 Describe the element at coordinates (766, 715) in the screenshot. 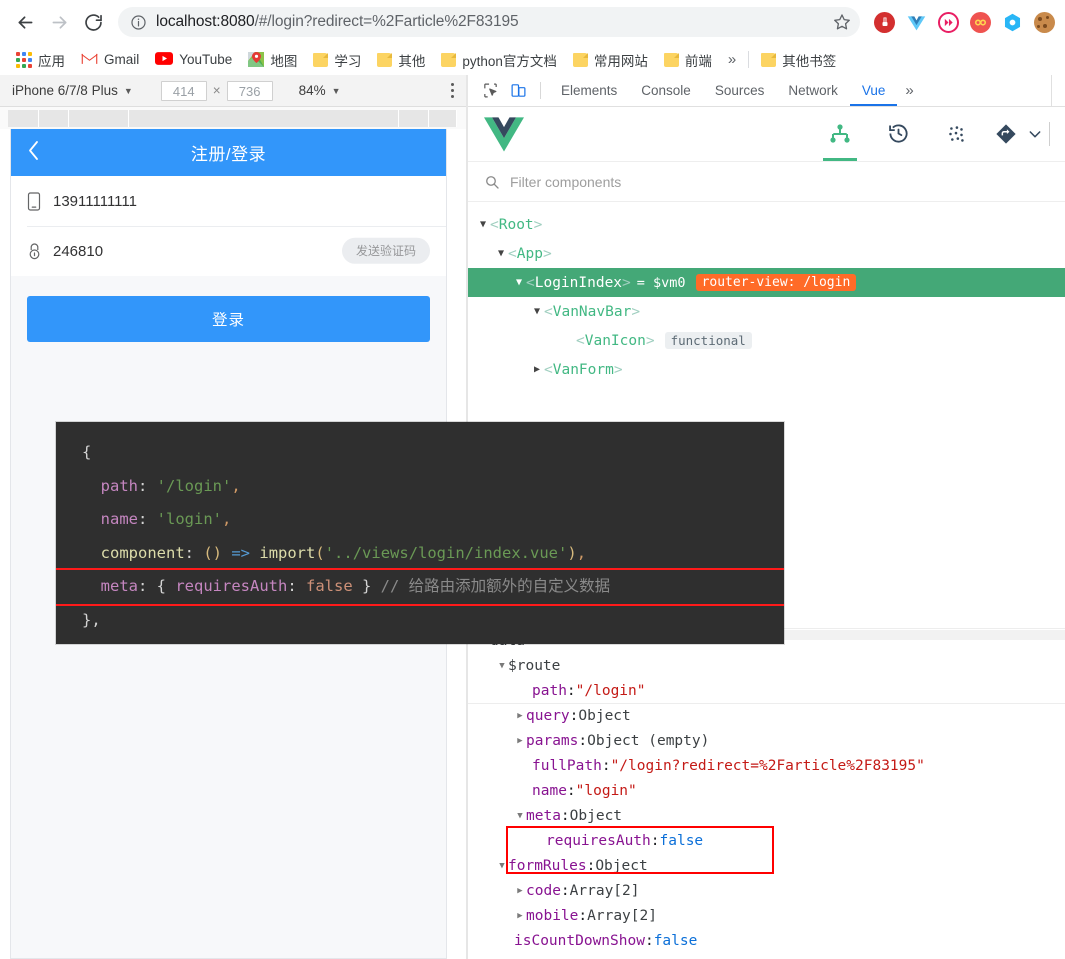

I see `inspector-row: ▶ query: Object` at that location.